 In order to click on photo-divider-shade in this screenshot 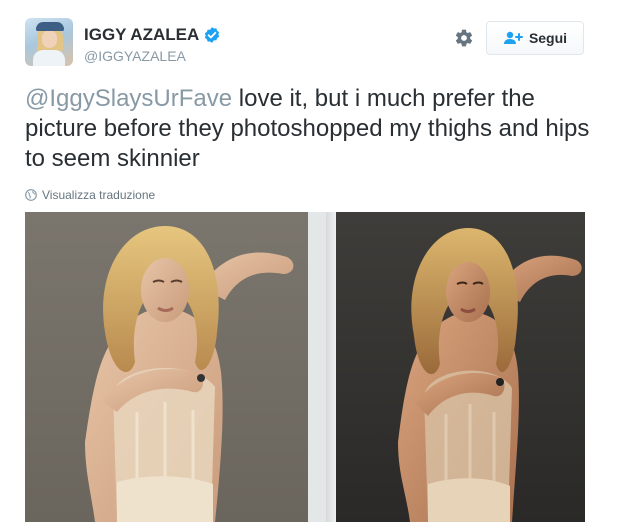, I will do `click(331, 367)`.